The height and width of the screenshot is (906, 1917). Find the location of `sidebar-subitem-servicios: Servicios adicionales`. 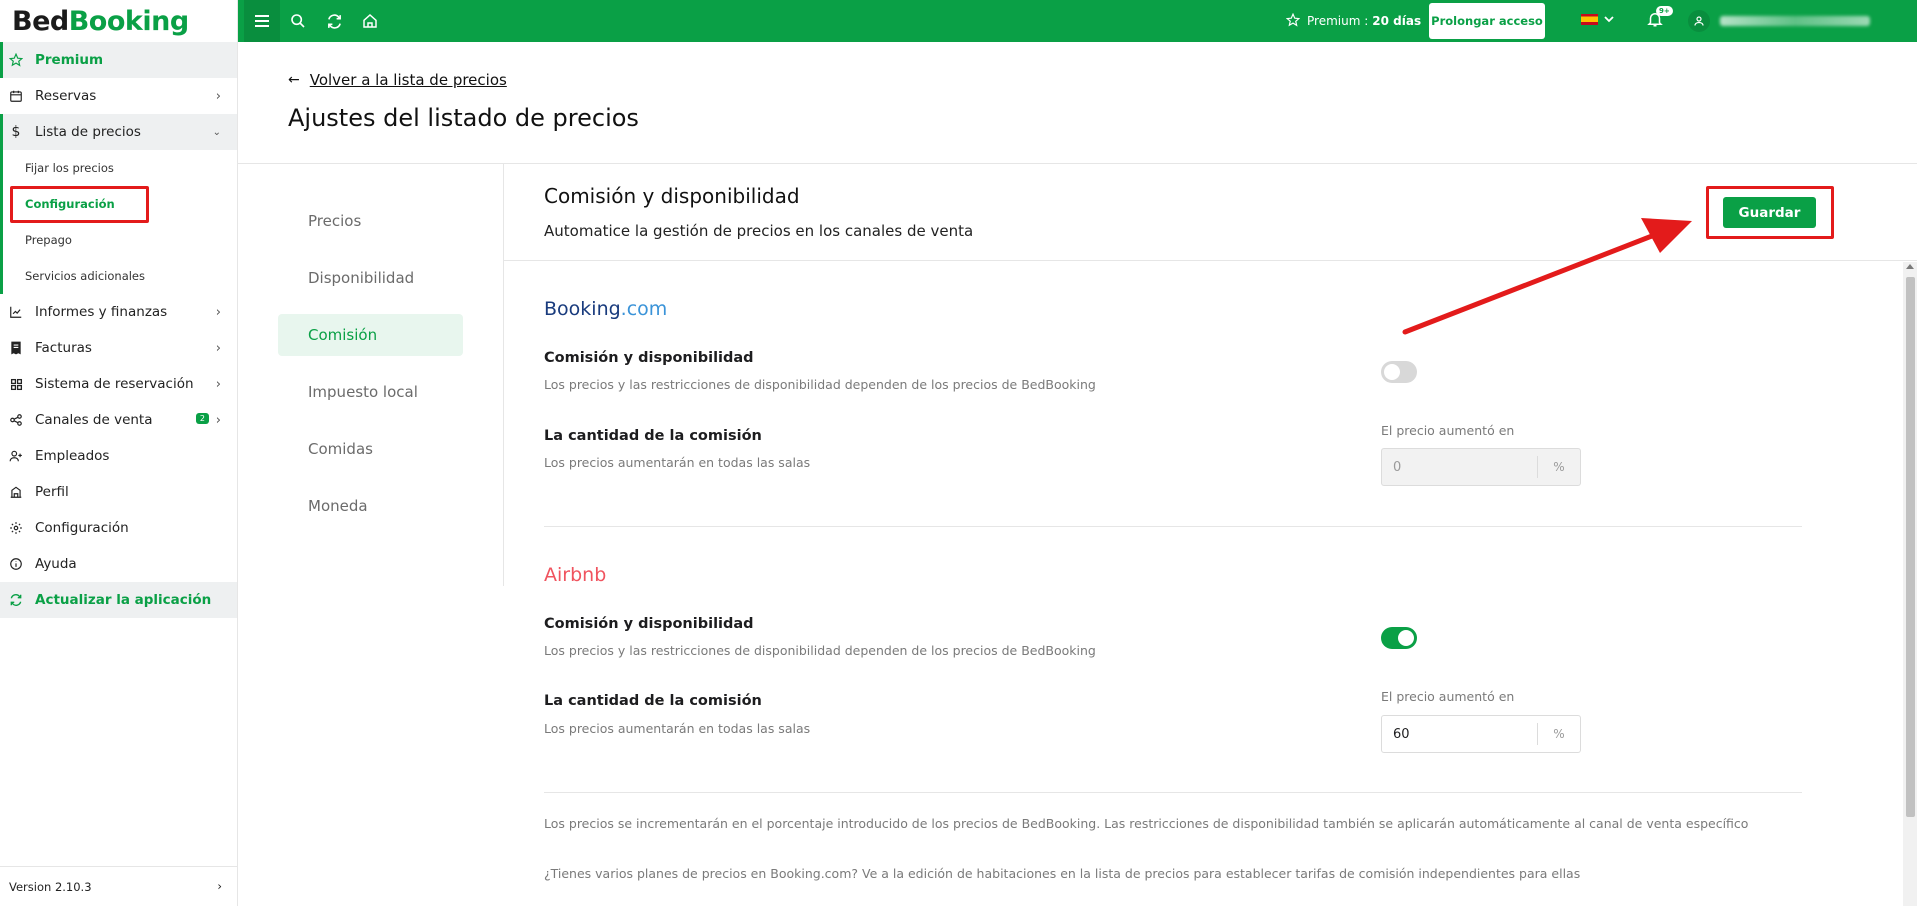

sidebar-subitem-servicios: Servicios adicionales is located at coordinates (120, 276).